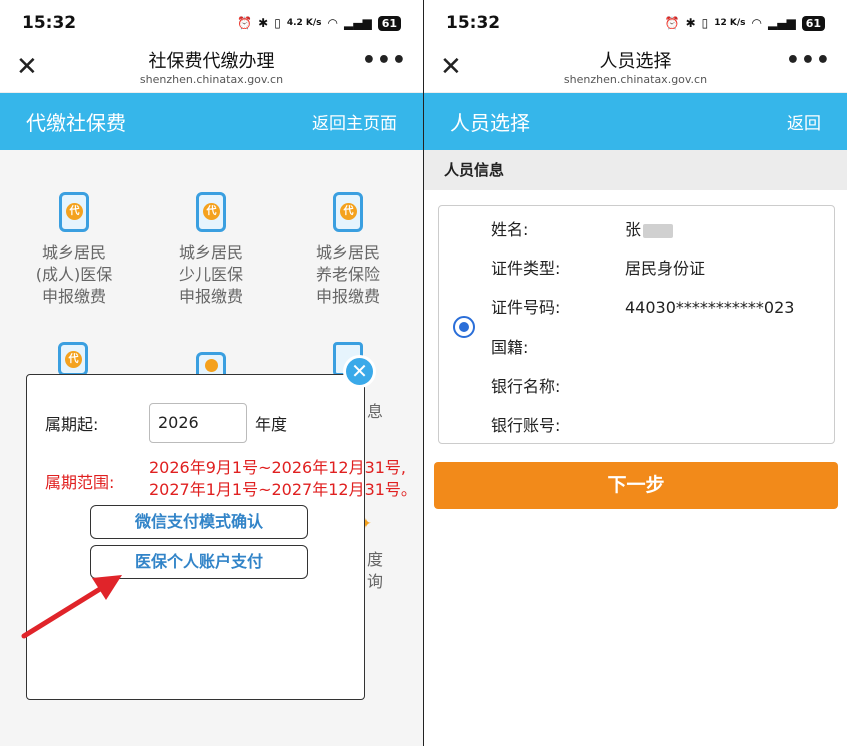 This screenshot has height=746, width=847. I want to click on modal-close-button: ✕, so click(359, 371).